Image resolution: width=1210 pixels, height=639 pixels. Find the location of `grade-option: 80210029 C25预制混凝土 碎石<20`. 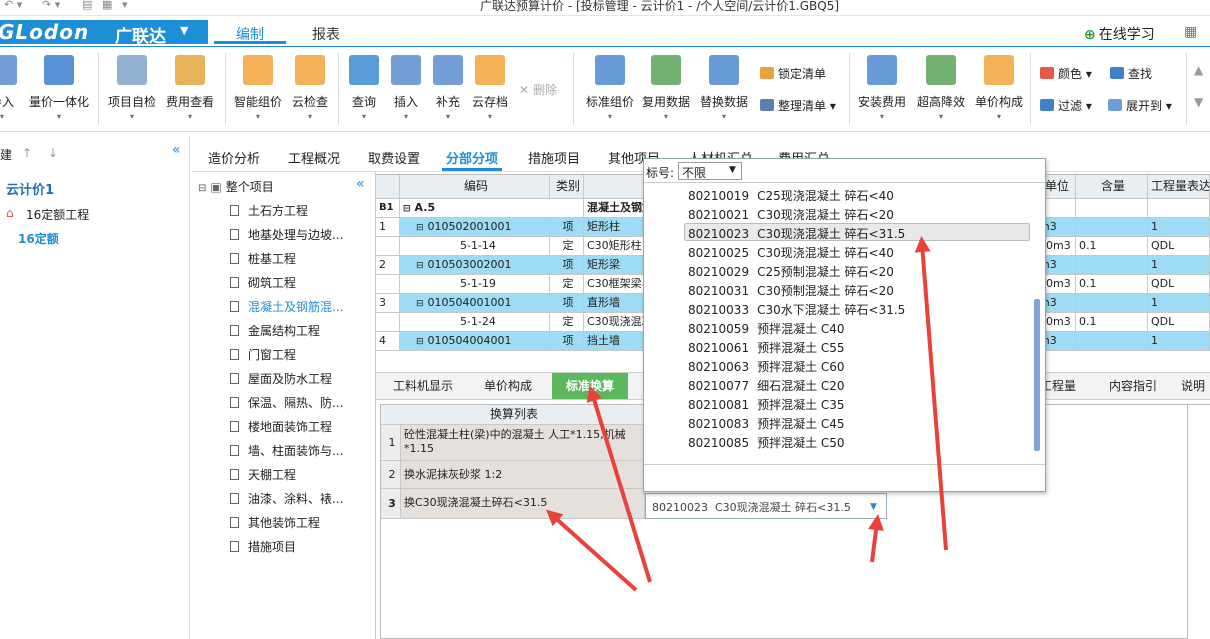

grade-option: 80210029 C25预制混凝土 碎石<20 is located at coordinates (791, 271).